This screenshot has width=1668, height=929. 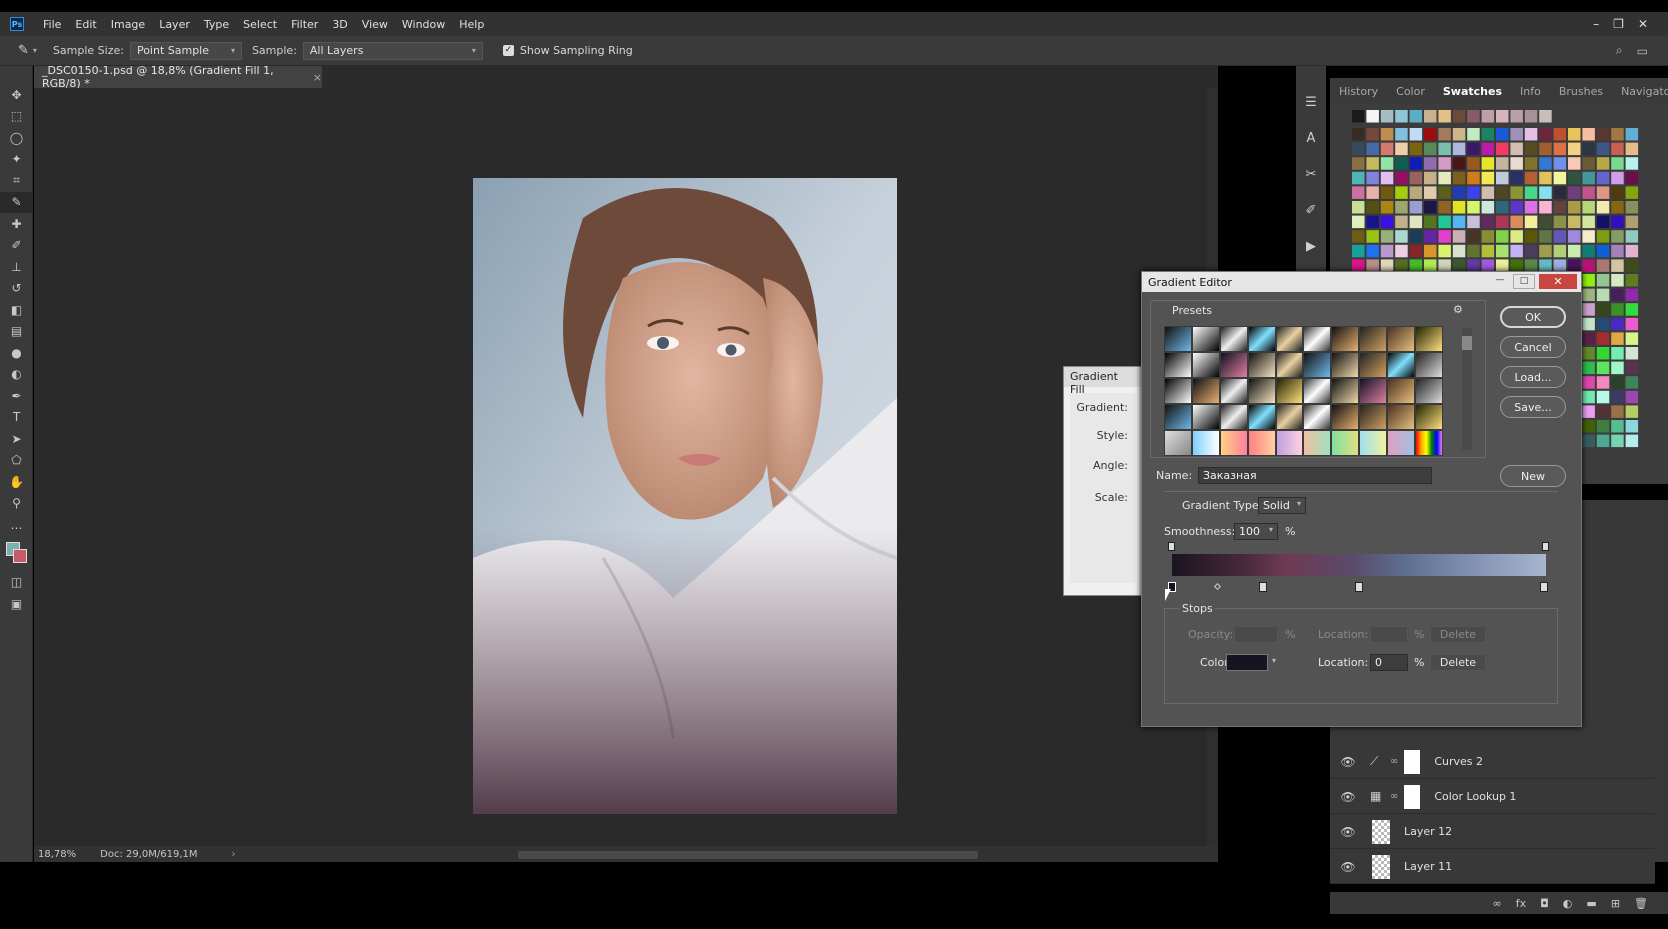 I want to click on brush-settings-icon: ✐, so click(x=1311, y=210).